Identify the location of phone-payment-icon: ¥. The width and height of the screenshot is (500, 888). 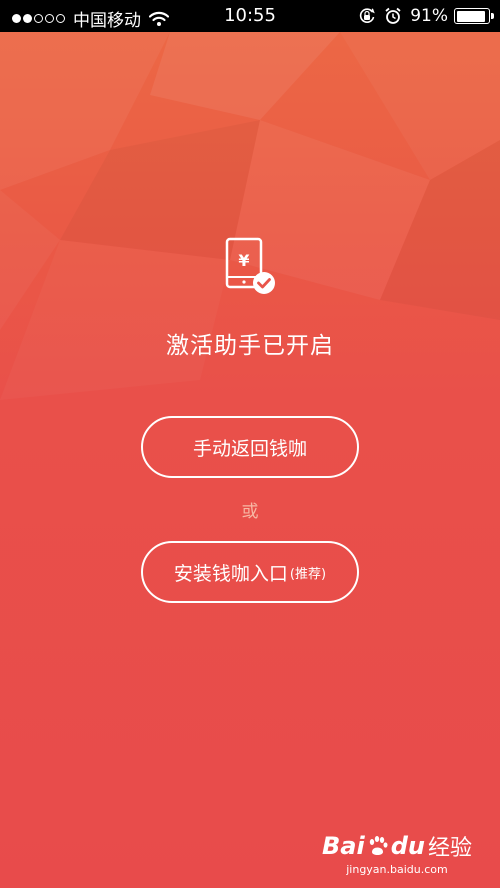
(250, 265).